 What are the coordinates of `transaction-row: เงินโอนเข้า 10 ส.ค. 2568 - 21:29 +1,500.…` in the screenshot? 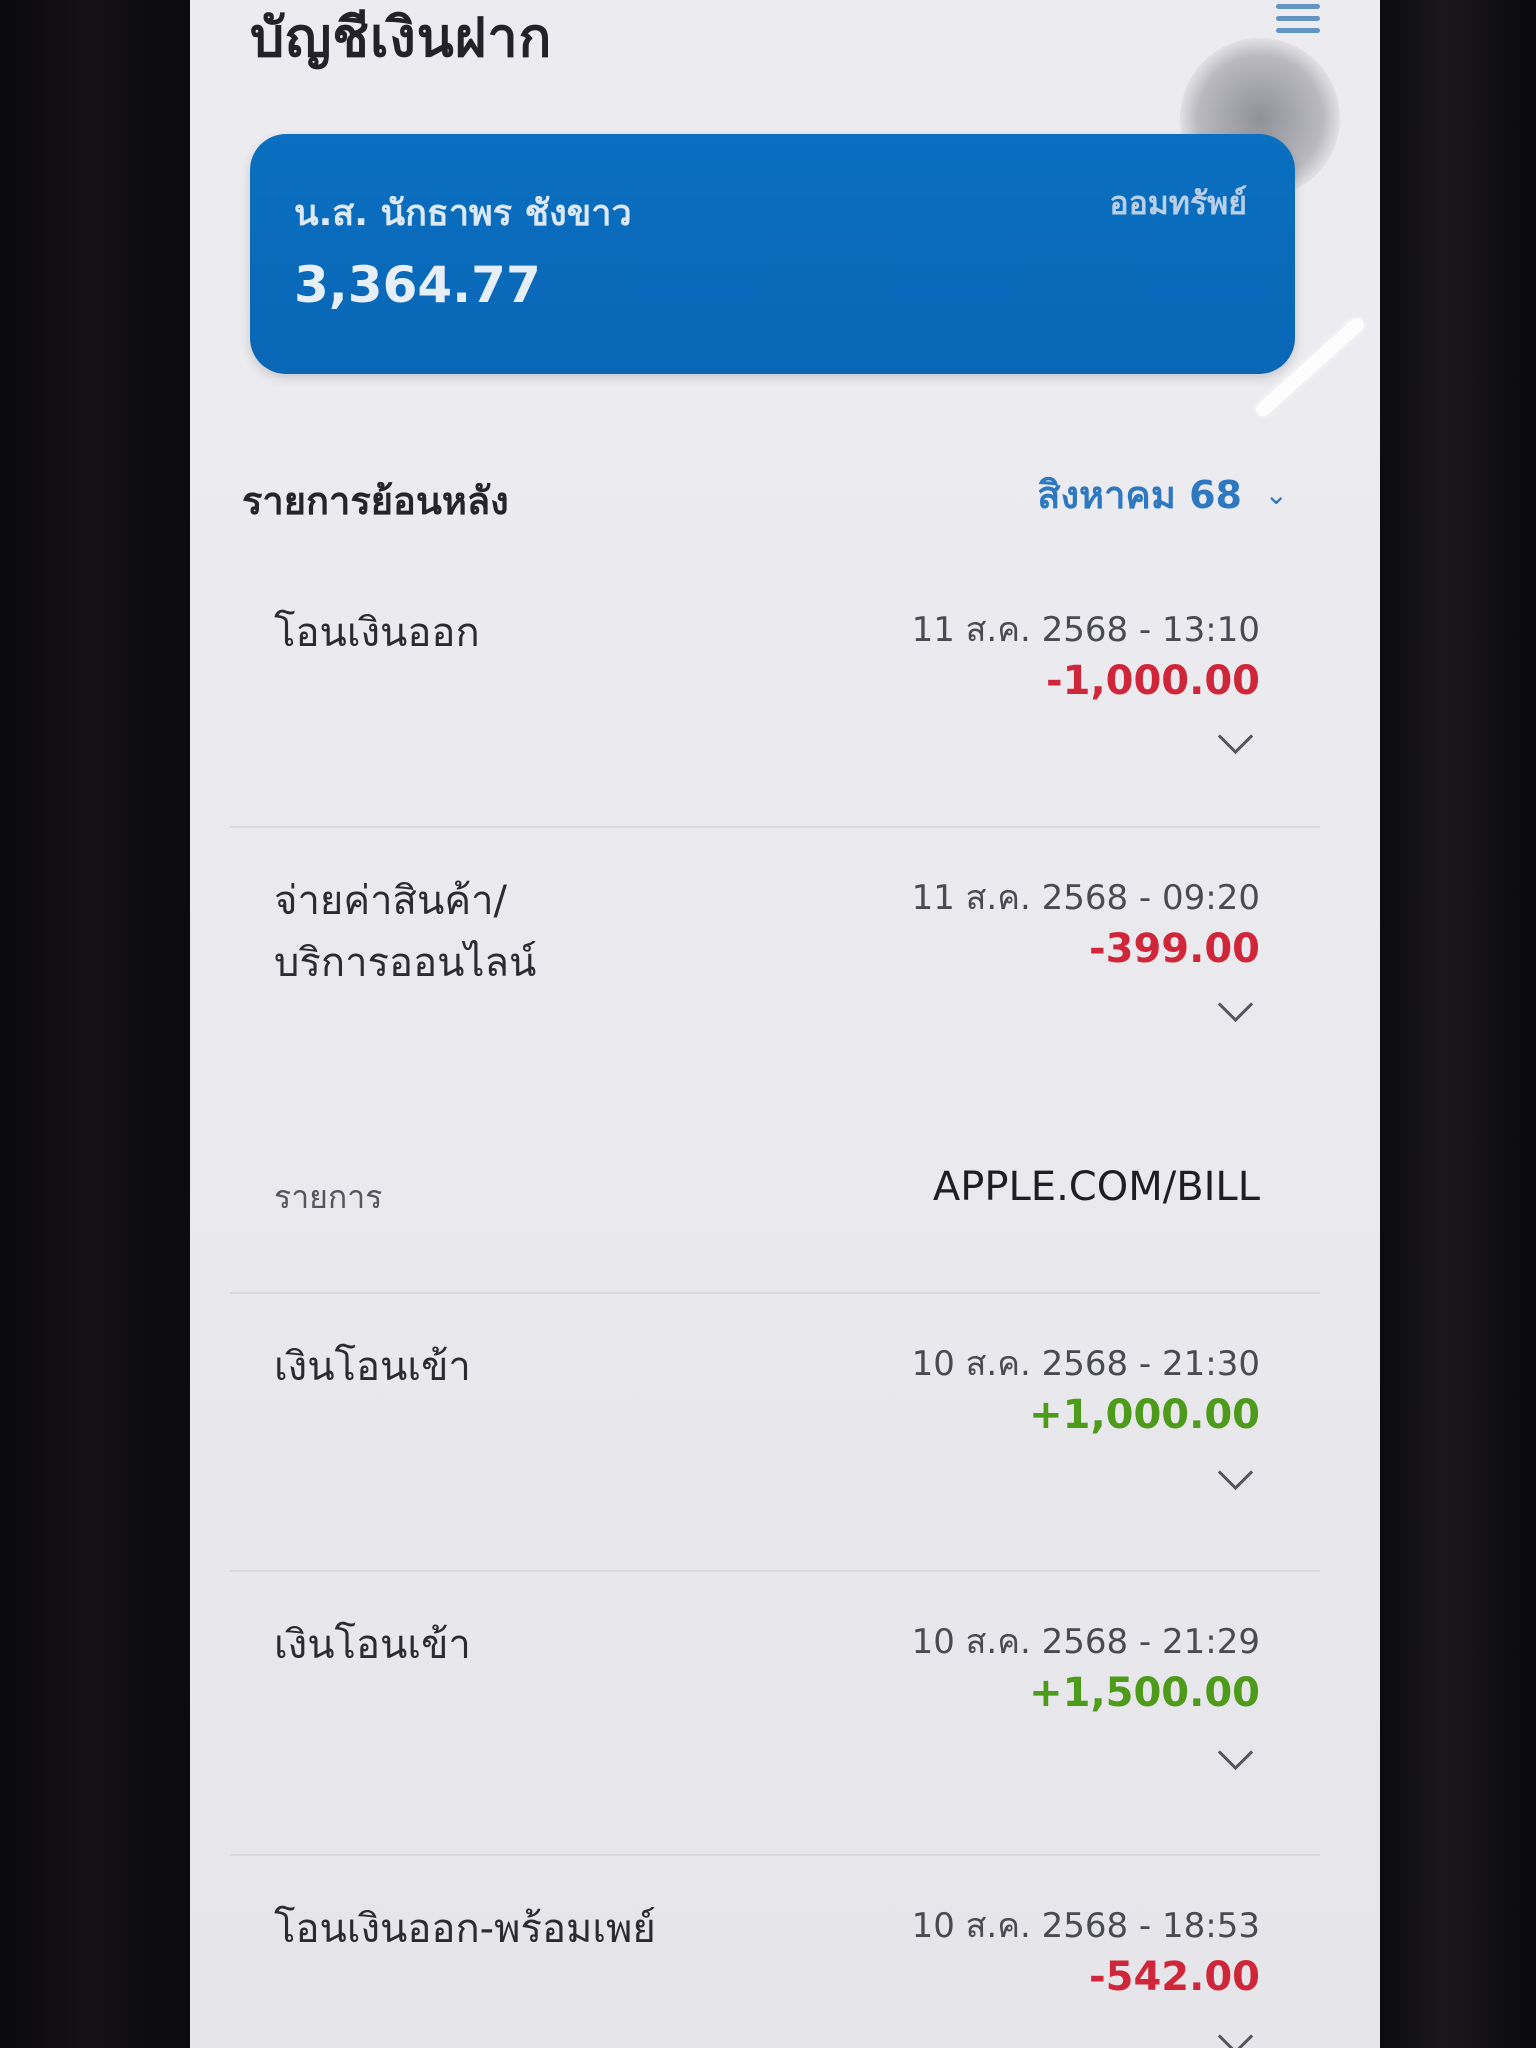 It's located at (775, 1714).